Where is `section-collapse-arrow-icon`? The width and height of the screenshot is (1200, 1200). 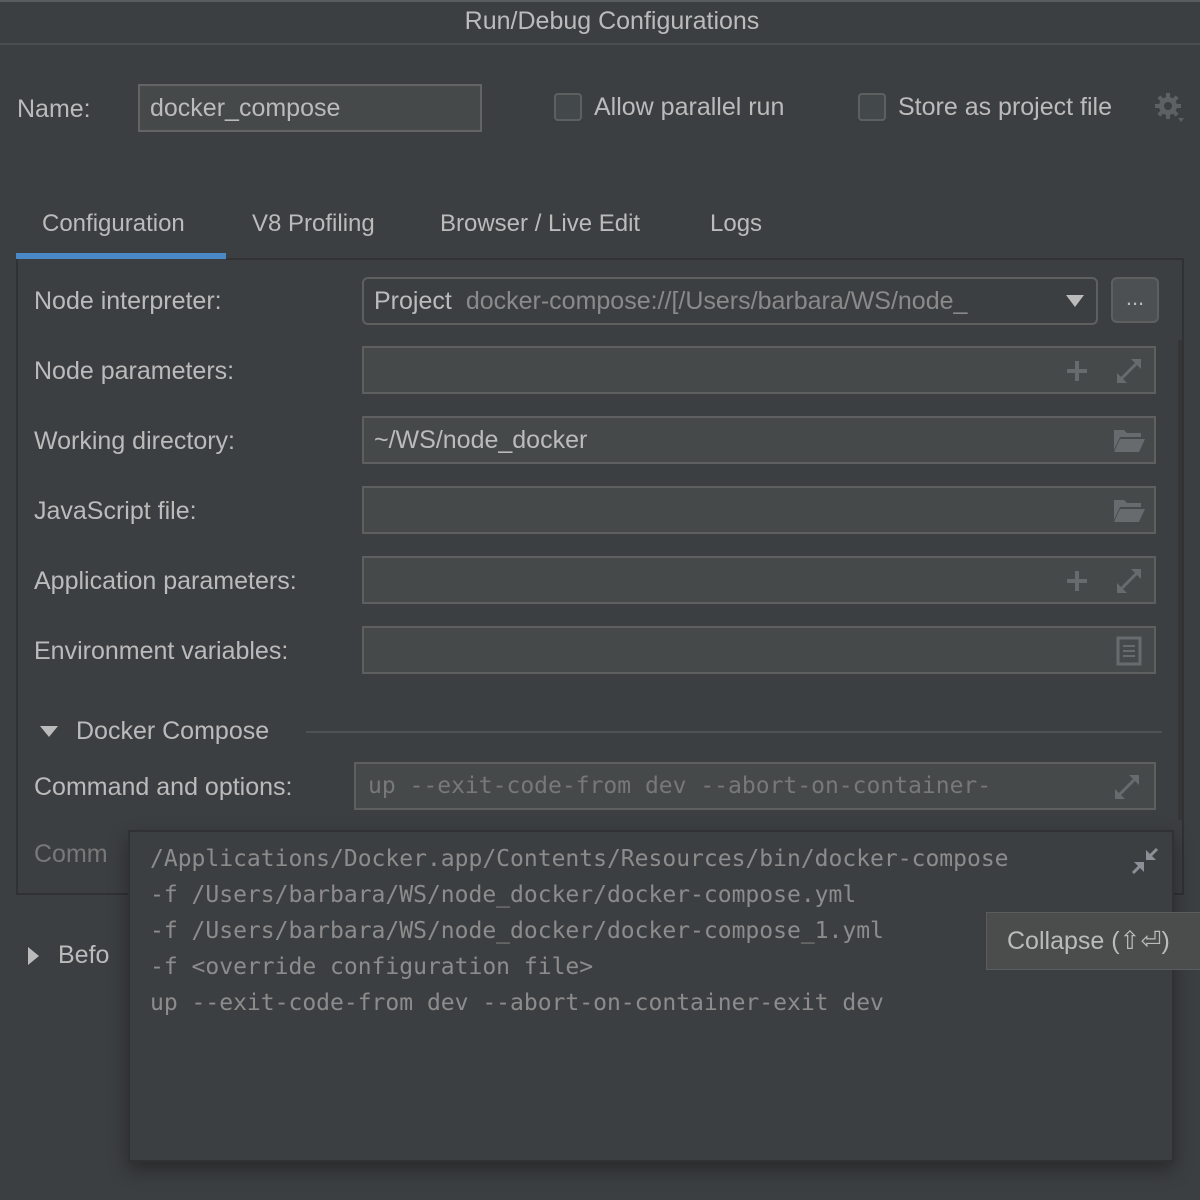 section-collapse-arrow-icon is located at coordinates (49, 731).